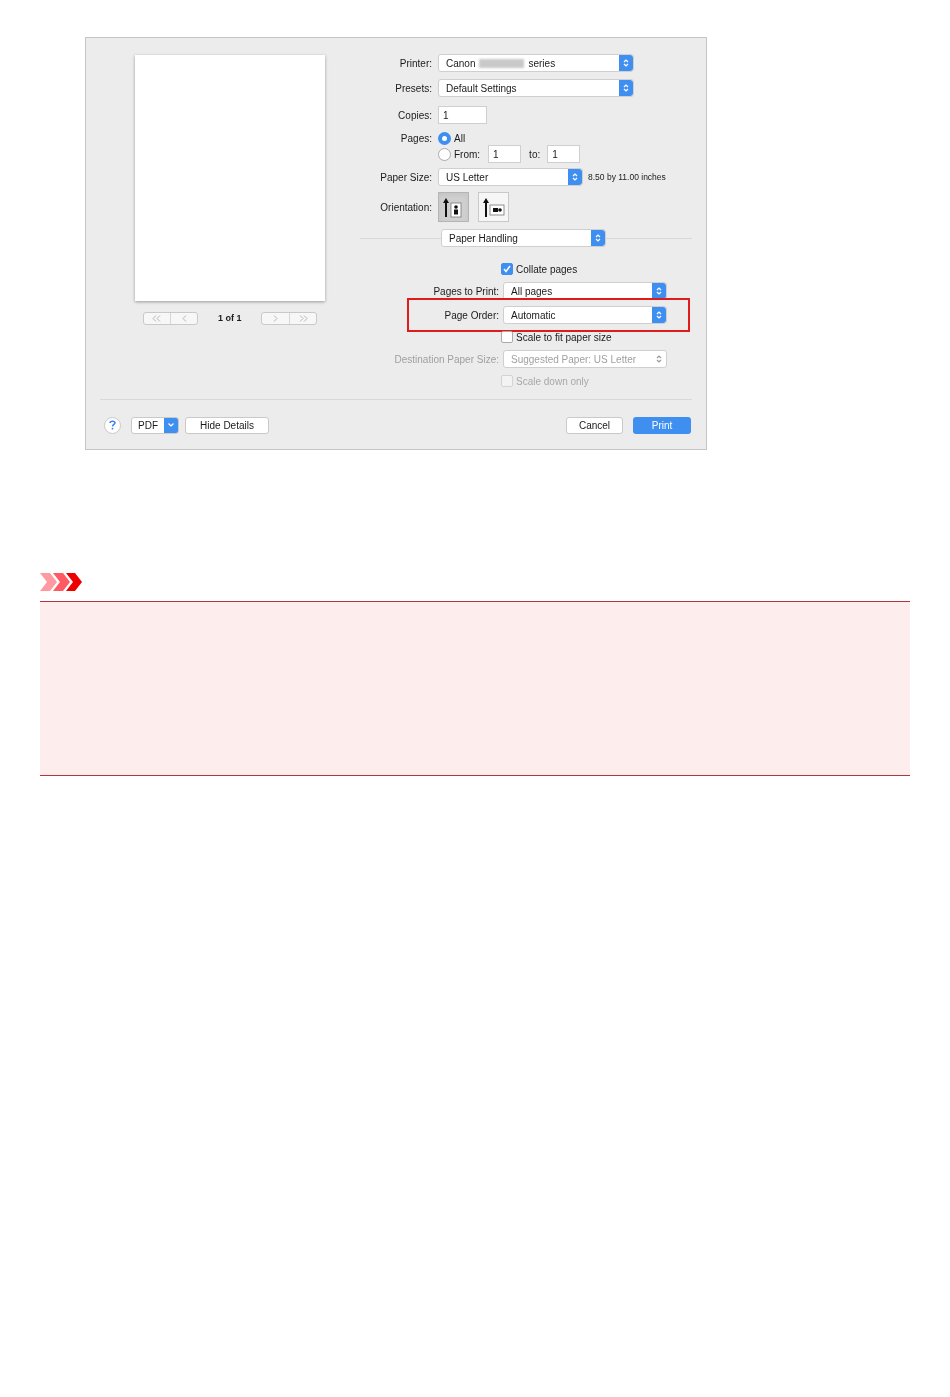 The width and height of the screenshot is (950, 1397). Describe the element at coordinates (471, 315) in the screenshot. I see `field-label: Page Order:` at that location.